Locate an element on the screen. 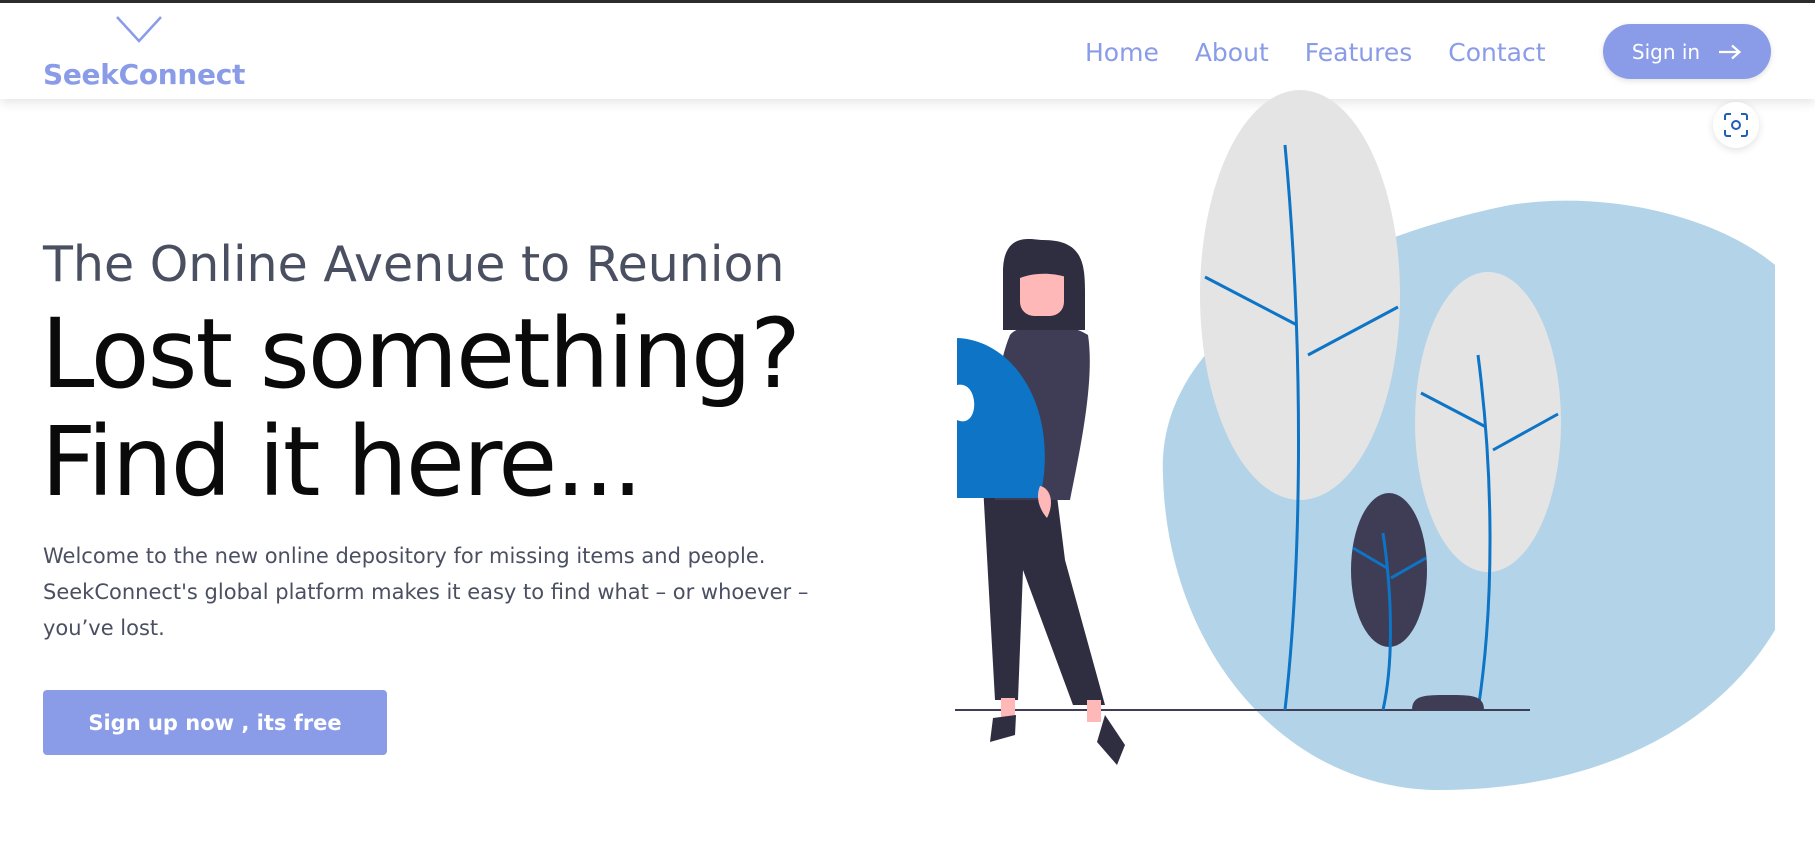 The height and width of the screenshot is (842, 1815). signup-button: Sign up now , its free is located at coordinates (215, 722).